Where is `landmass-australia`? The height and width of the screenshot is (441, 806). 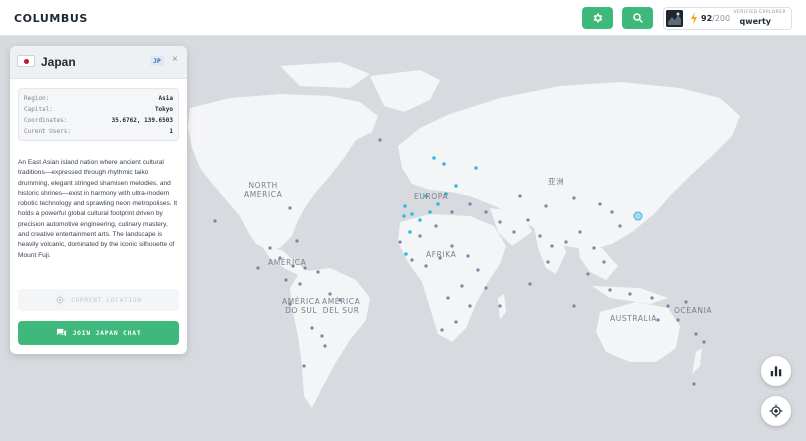 landmass-australia is located at coordinates (638, 332).